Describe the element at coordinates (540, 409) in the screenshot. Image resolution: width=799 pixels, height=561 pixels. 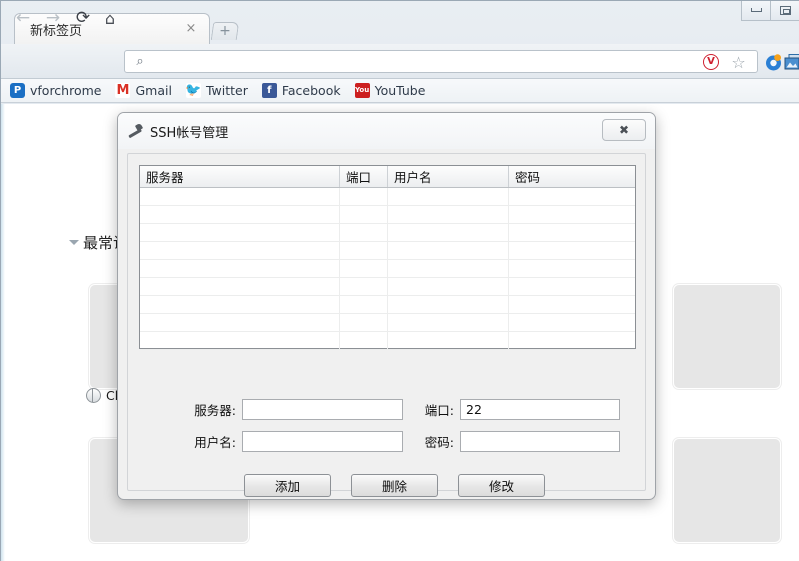
I see `port-input: 22` at that location.